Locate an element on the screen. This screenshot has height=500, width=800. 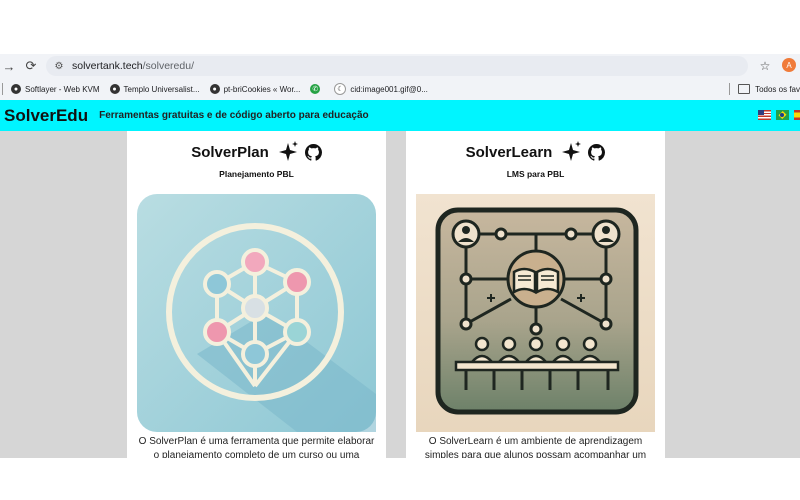
page-bottom-area is located at coordinates (400, 479).